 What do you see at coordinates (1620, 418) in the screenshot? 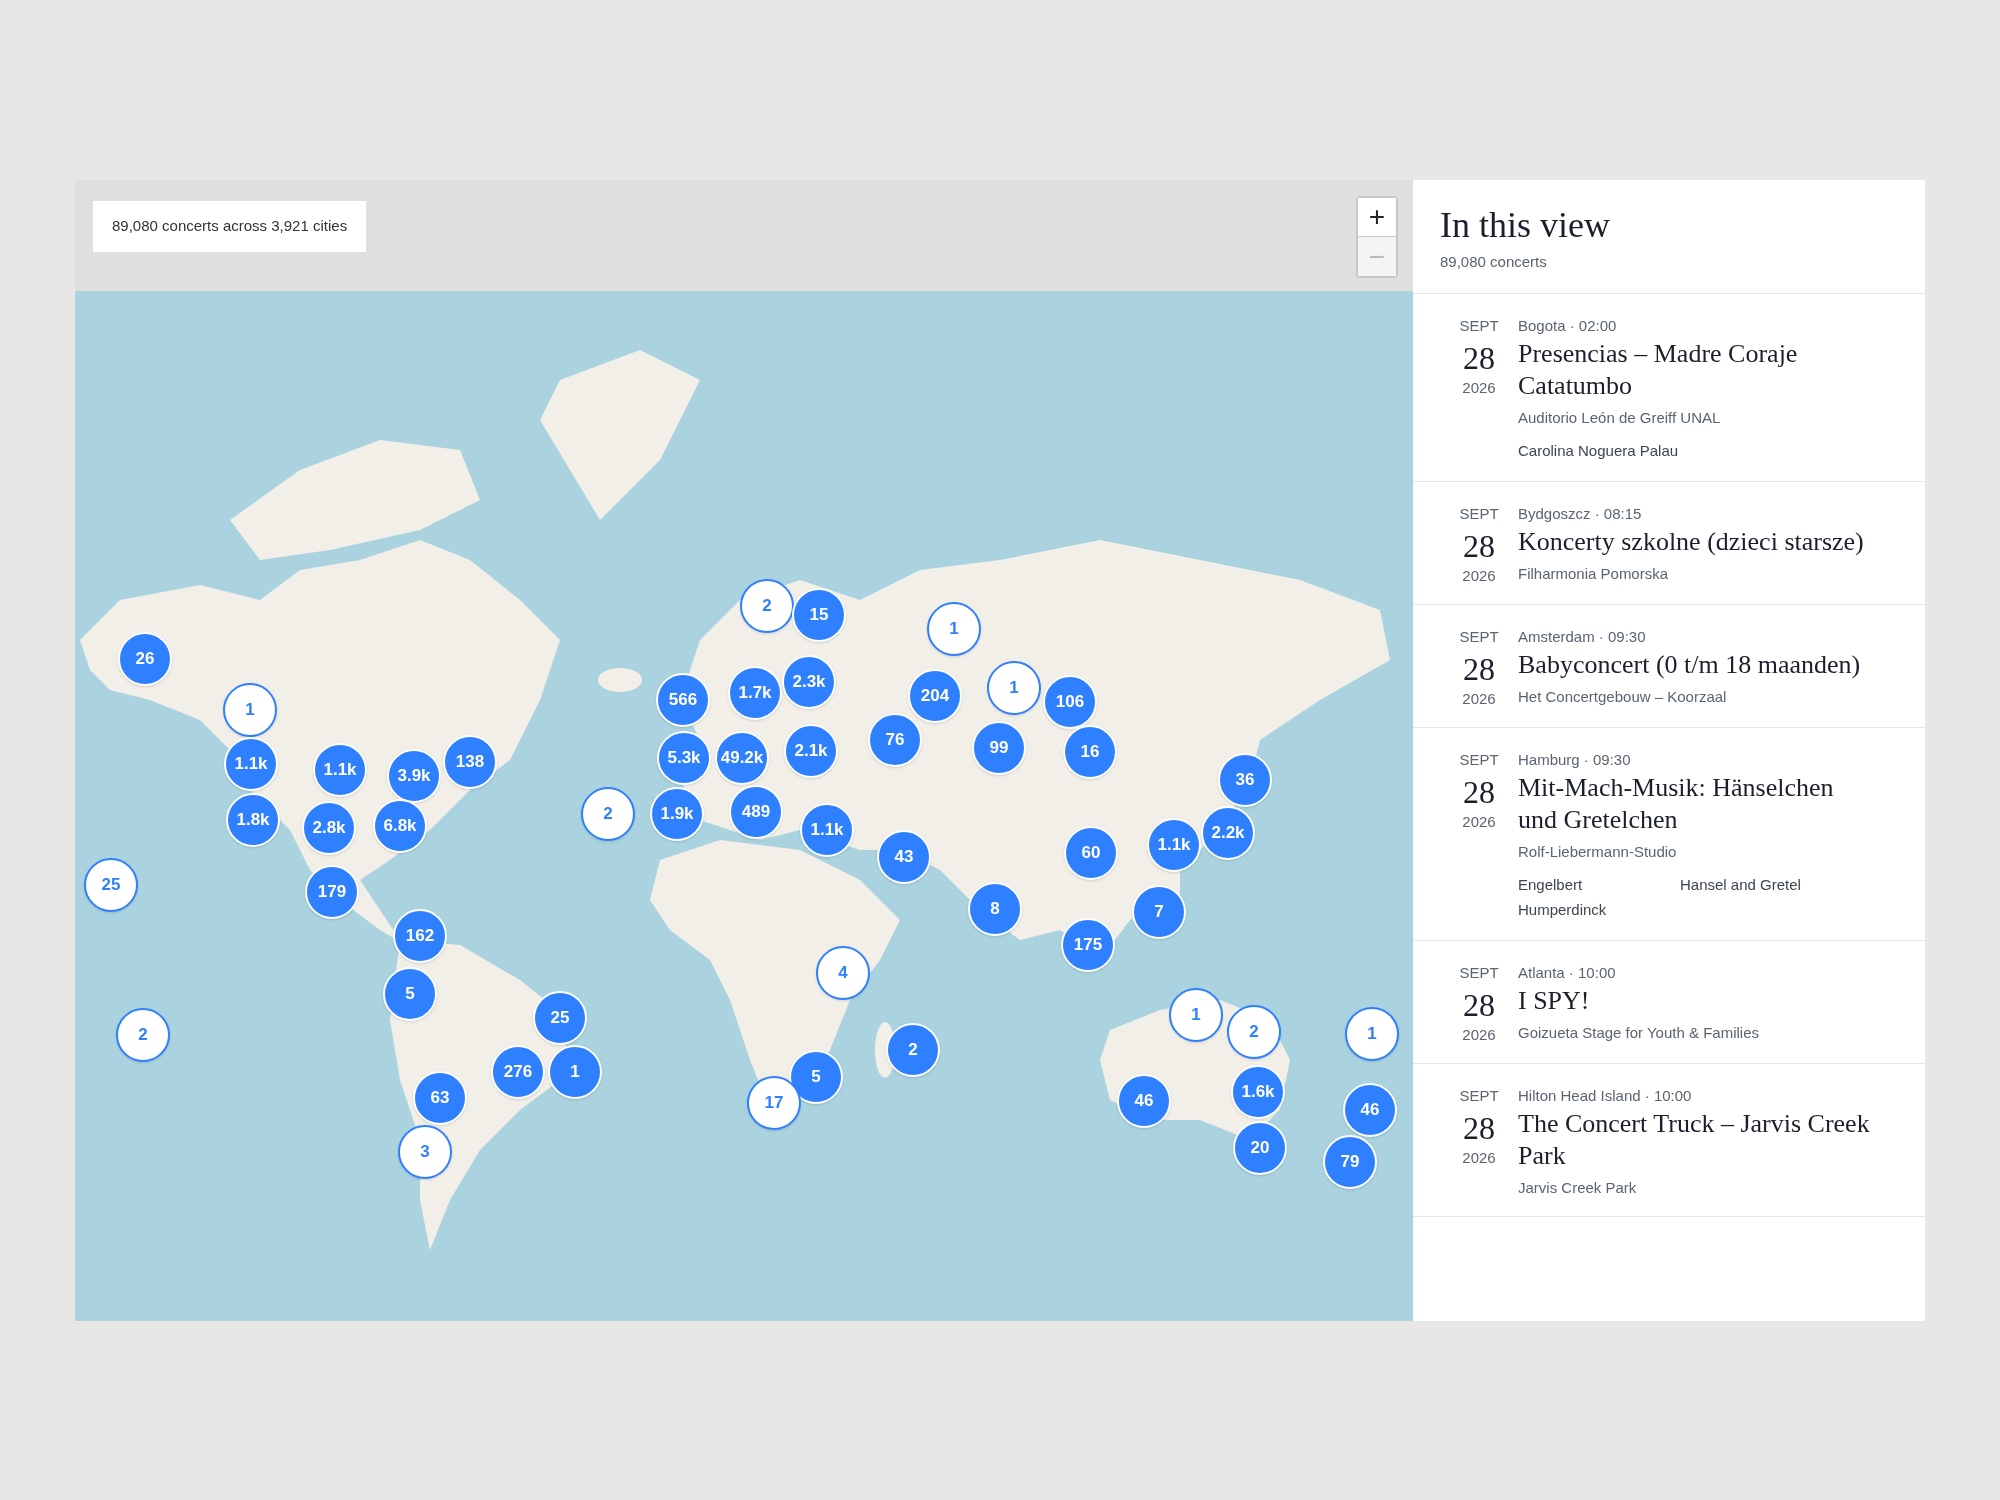
I see `event-venue: Auditorio León de Greiff UNAL` at bounding box center [1620, 418].